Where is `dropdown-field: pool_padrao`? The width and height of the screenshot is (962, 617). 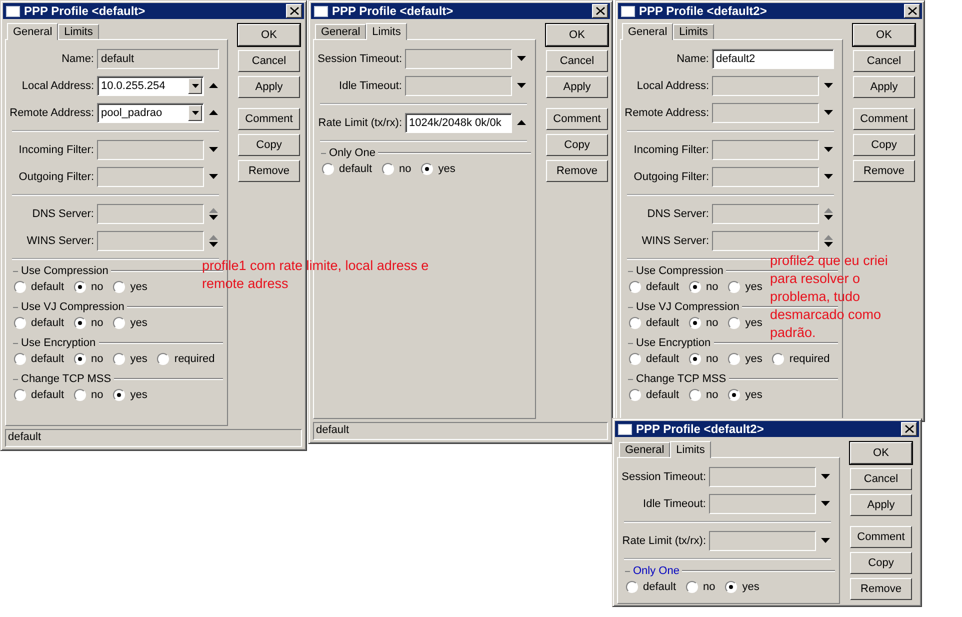 dropdown-field: pool_padrao is located at coordinates (150, 112).